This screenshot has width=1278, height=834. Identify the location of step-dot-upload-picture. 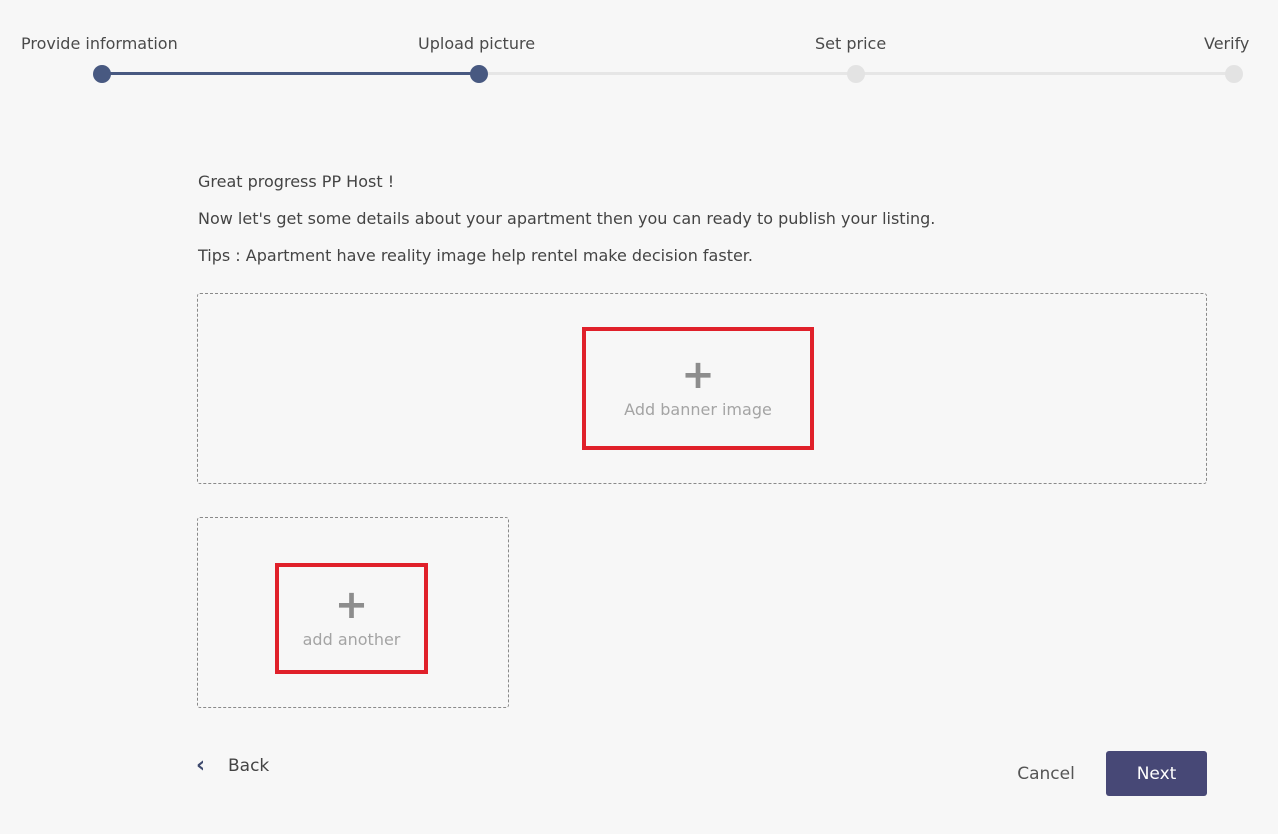
(479, 74).